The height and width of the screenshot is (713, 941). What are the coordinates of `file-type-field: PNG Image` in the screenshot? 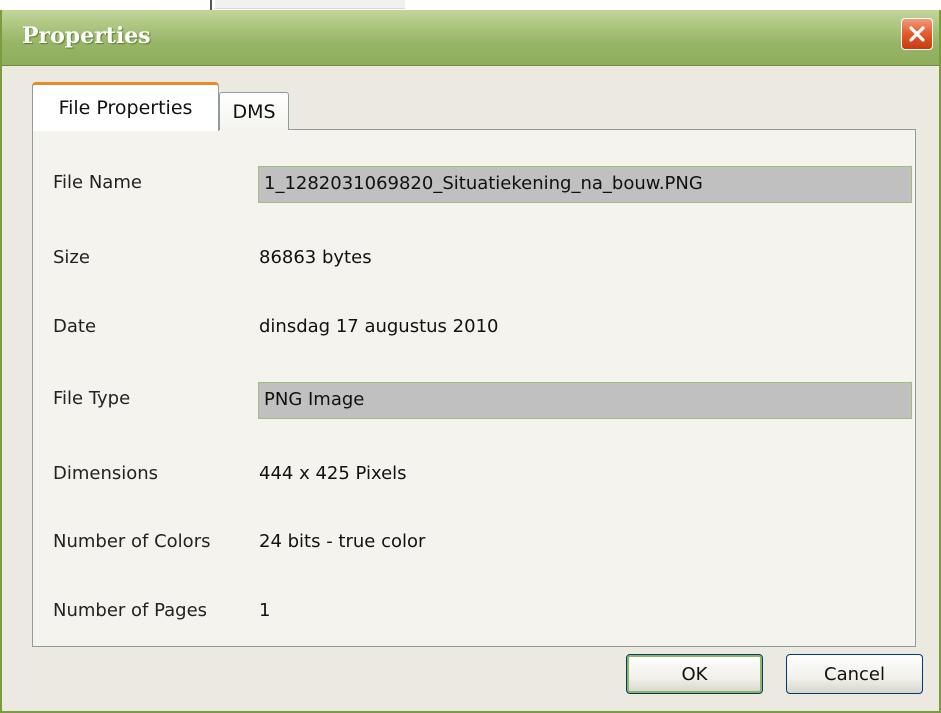 It's located at (585, 400).